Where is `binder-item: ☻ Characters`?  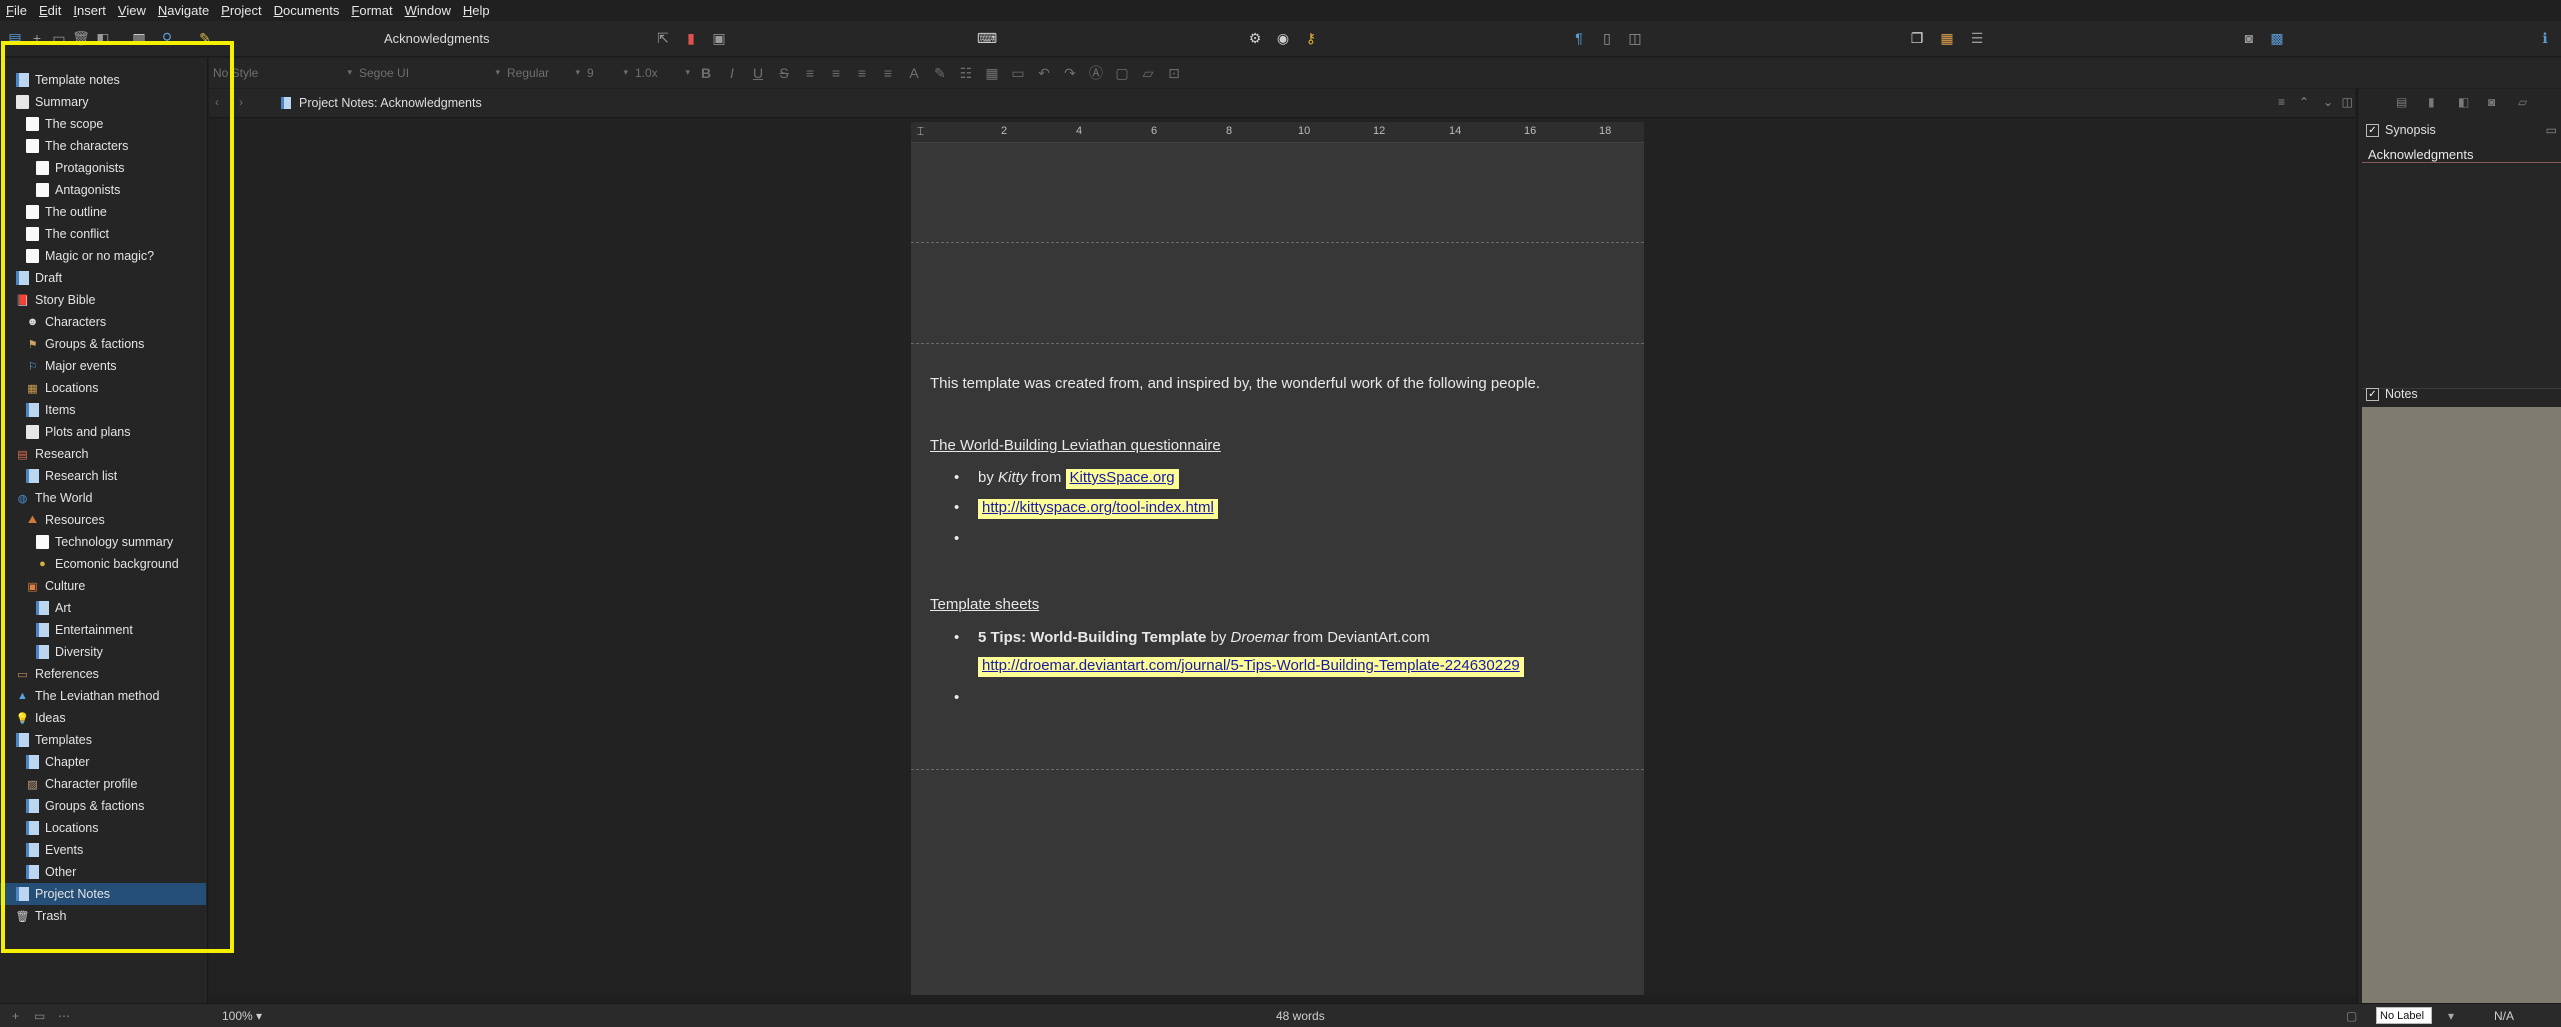 binder-item: ☻ Characters is located at coordinates (103, 322).